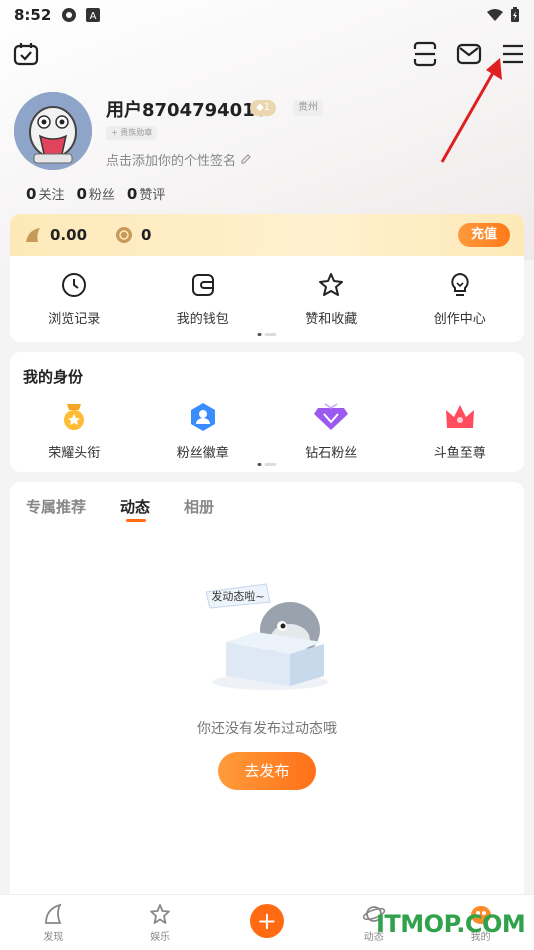 The height and width of the screenshot is (950, 534). What do you see at coordinates (33, 235) in the screenshot?
I see `fish-wing-icon` at bounding box center [33, 235].